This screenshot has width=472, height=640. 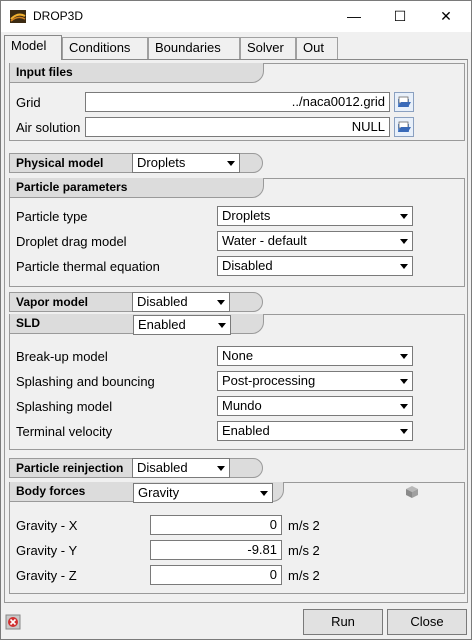 I want to click on body-forces-value: Gravity, so click(x=159, y=492).